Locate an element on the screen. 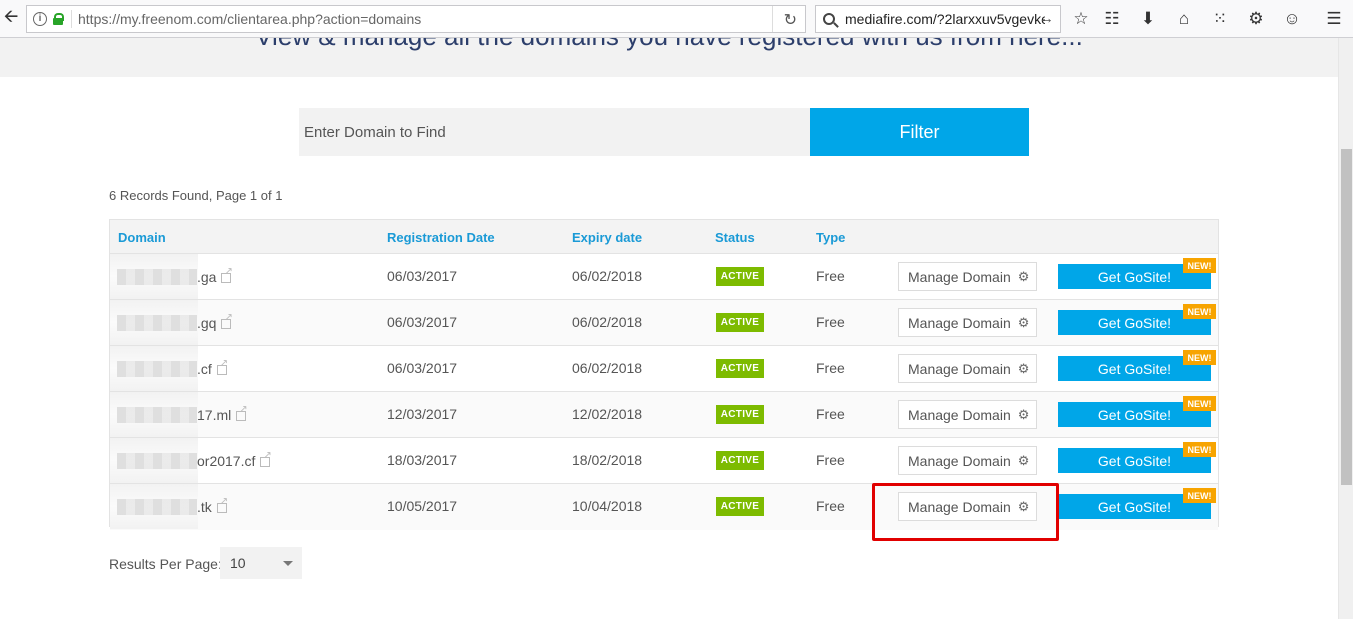 The height and width of the screenshot is (619, 1353). header-expiry-date: Expiry date is located at coordinates (607, 237).